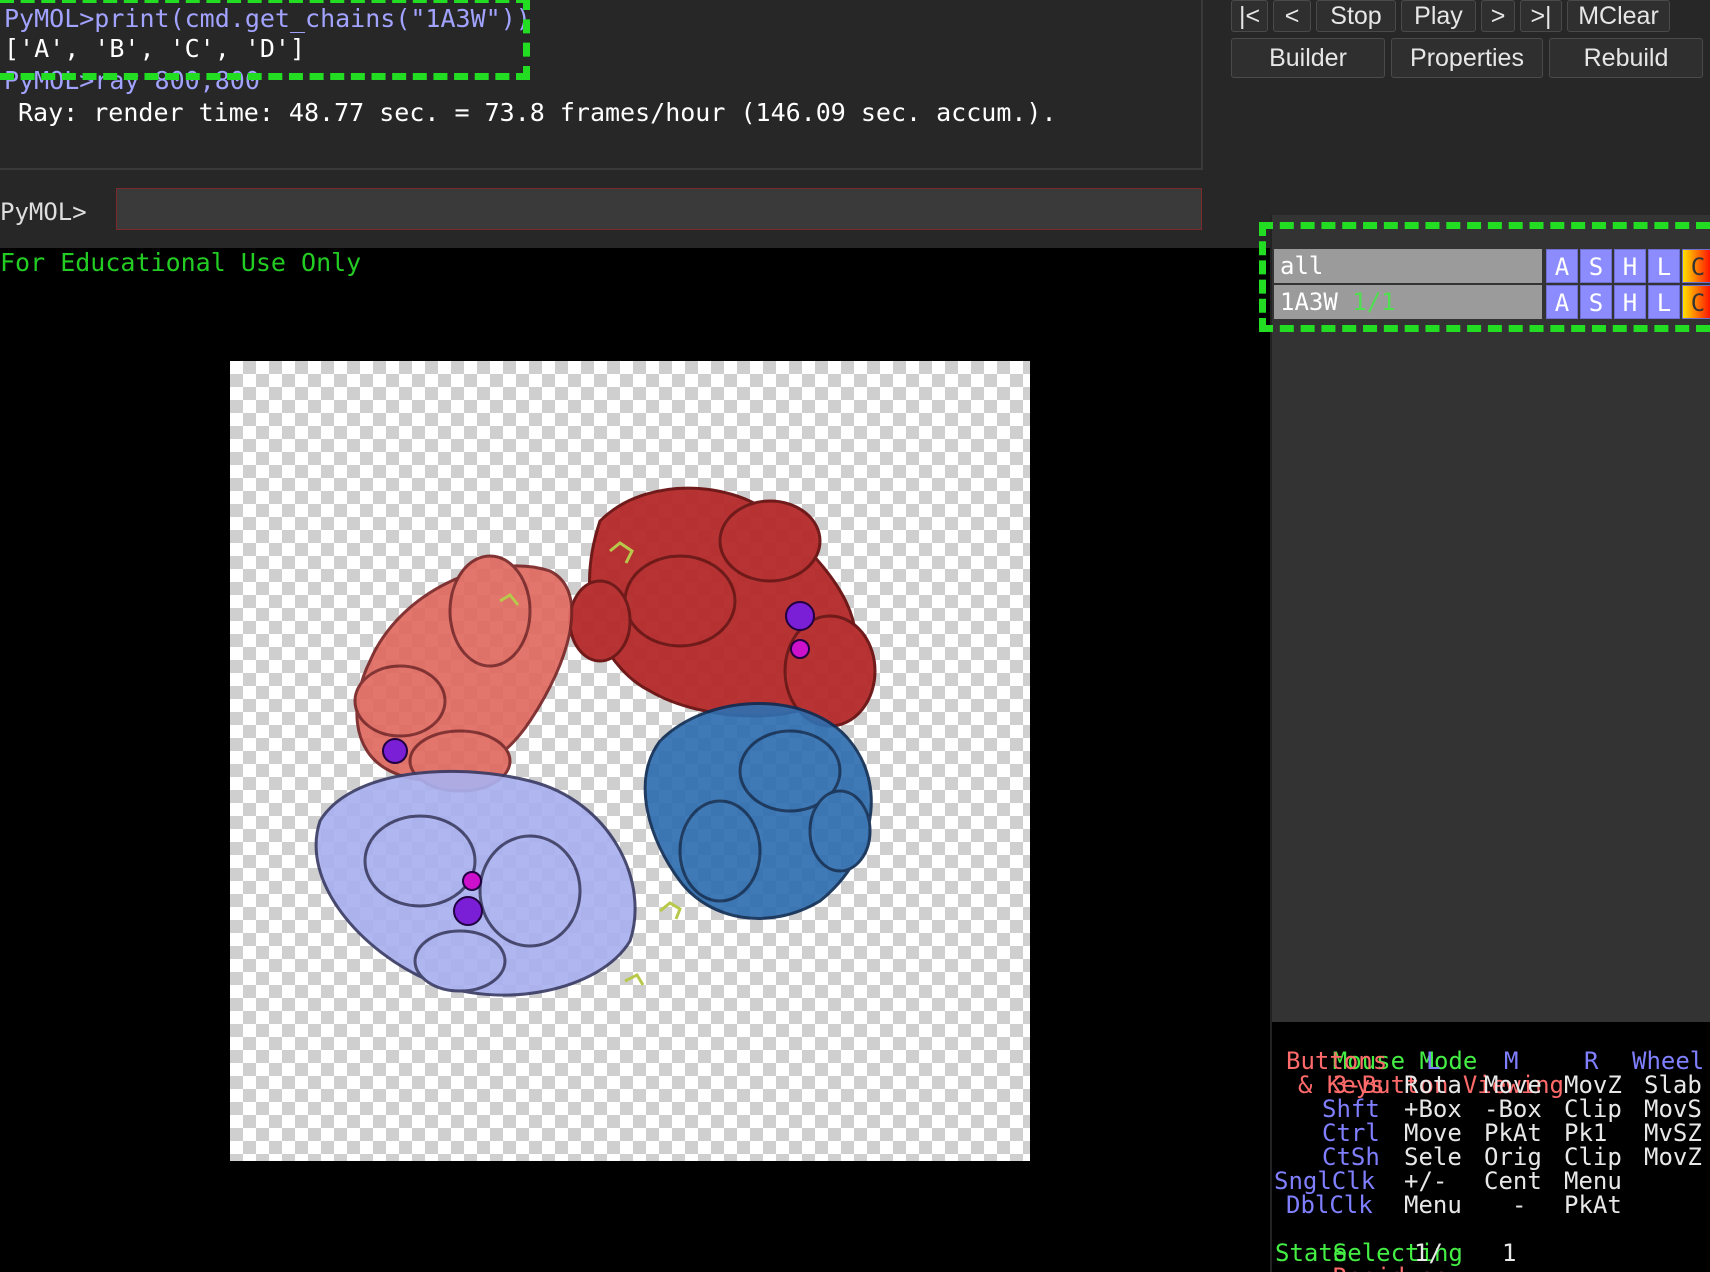 Image resolution: width=1710 pixels, height=1272 pixels. What do you see at coordinates (1351, 1157) in the screenshot?
I see `key-modifier: CtSh` at bounding box center [1351, 1157].